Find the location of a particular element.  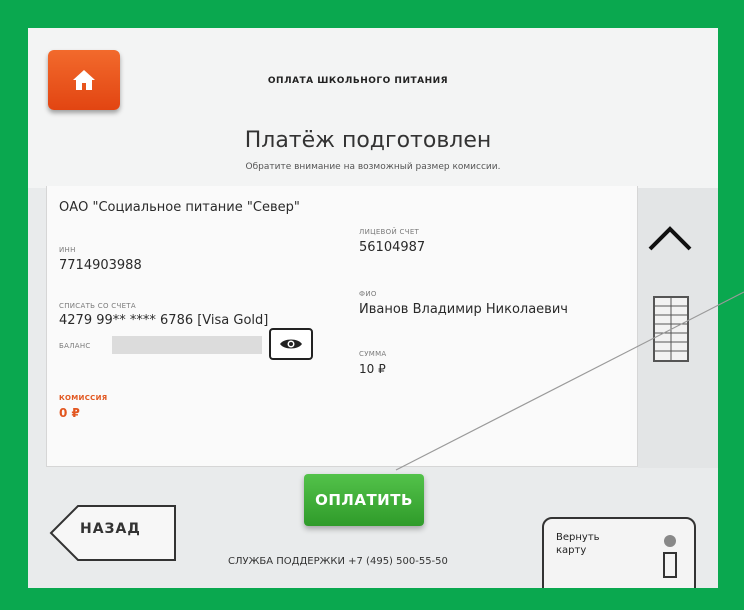

inn-value: 7714903988 is located at coordinates (100, 265).